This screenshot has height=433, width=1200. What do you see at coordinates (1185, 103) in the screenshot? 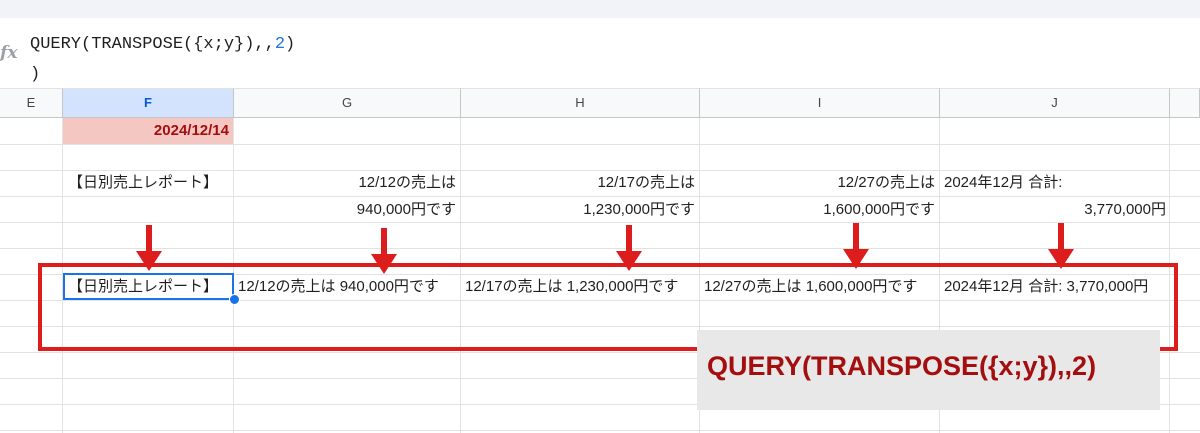
I see `column-header-k` at bounding box center [1185, 103].